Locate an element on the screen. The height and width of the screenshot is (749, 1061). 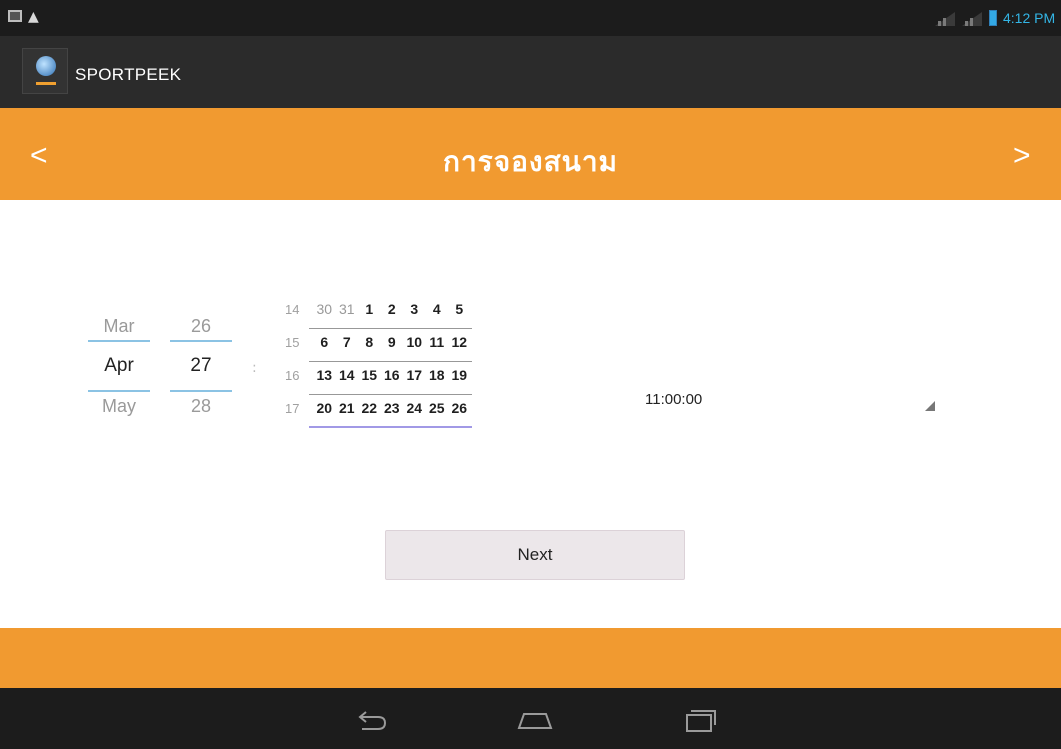
calendar-day: 3 is located at coordinates (414, 309).